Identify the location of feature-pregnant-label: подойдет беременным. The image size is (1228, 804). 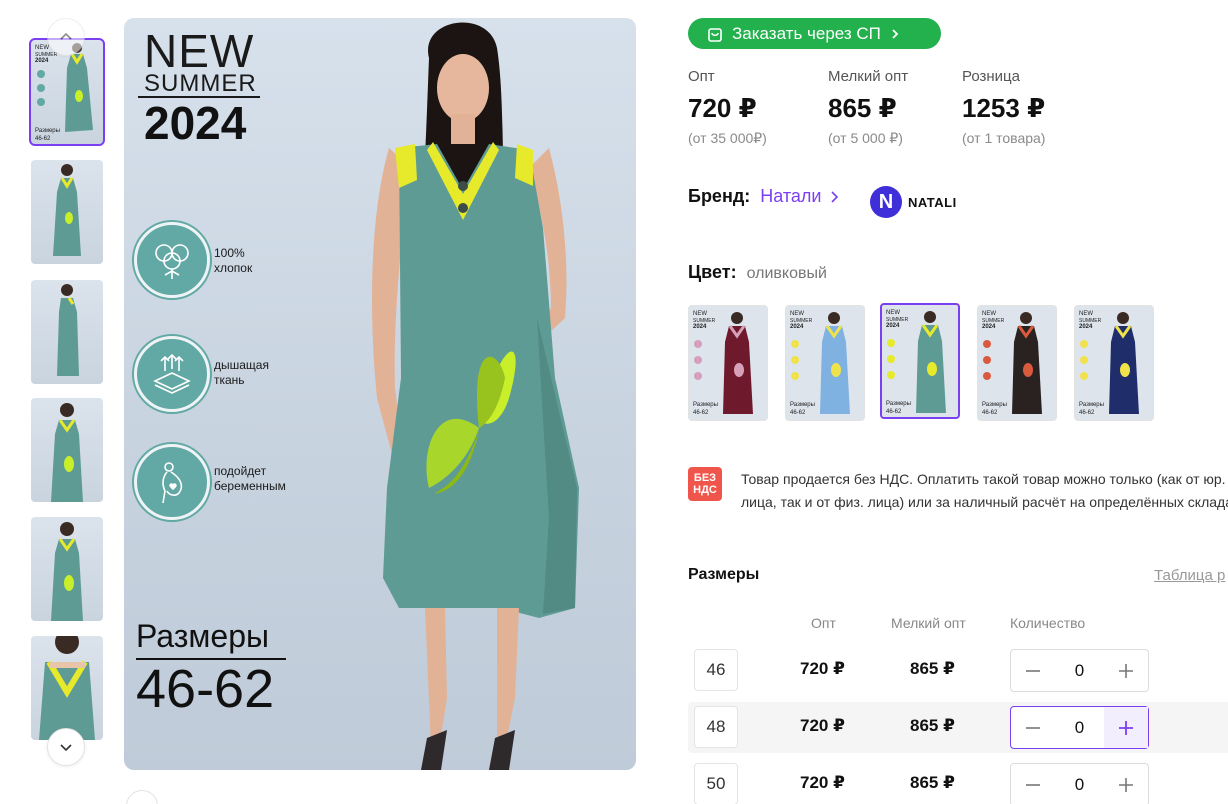
(250, 479).